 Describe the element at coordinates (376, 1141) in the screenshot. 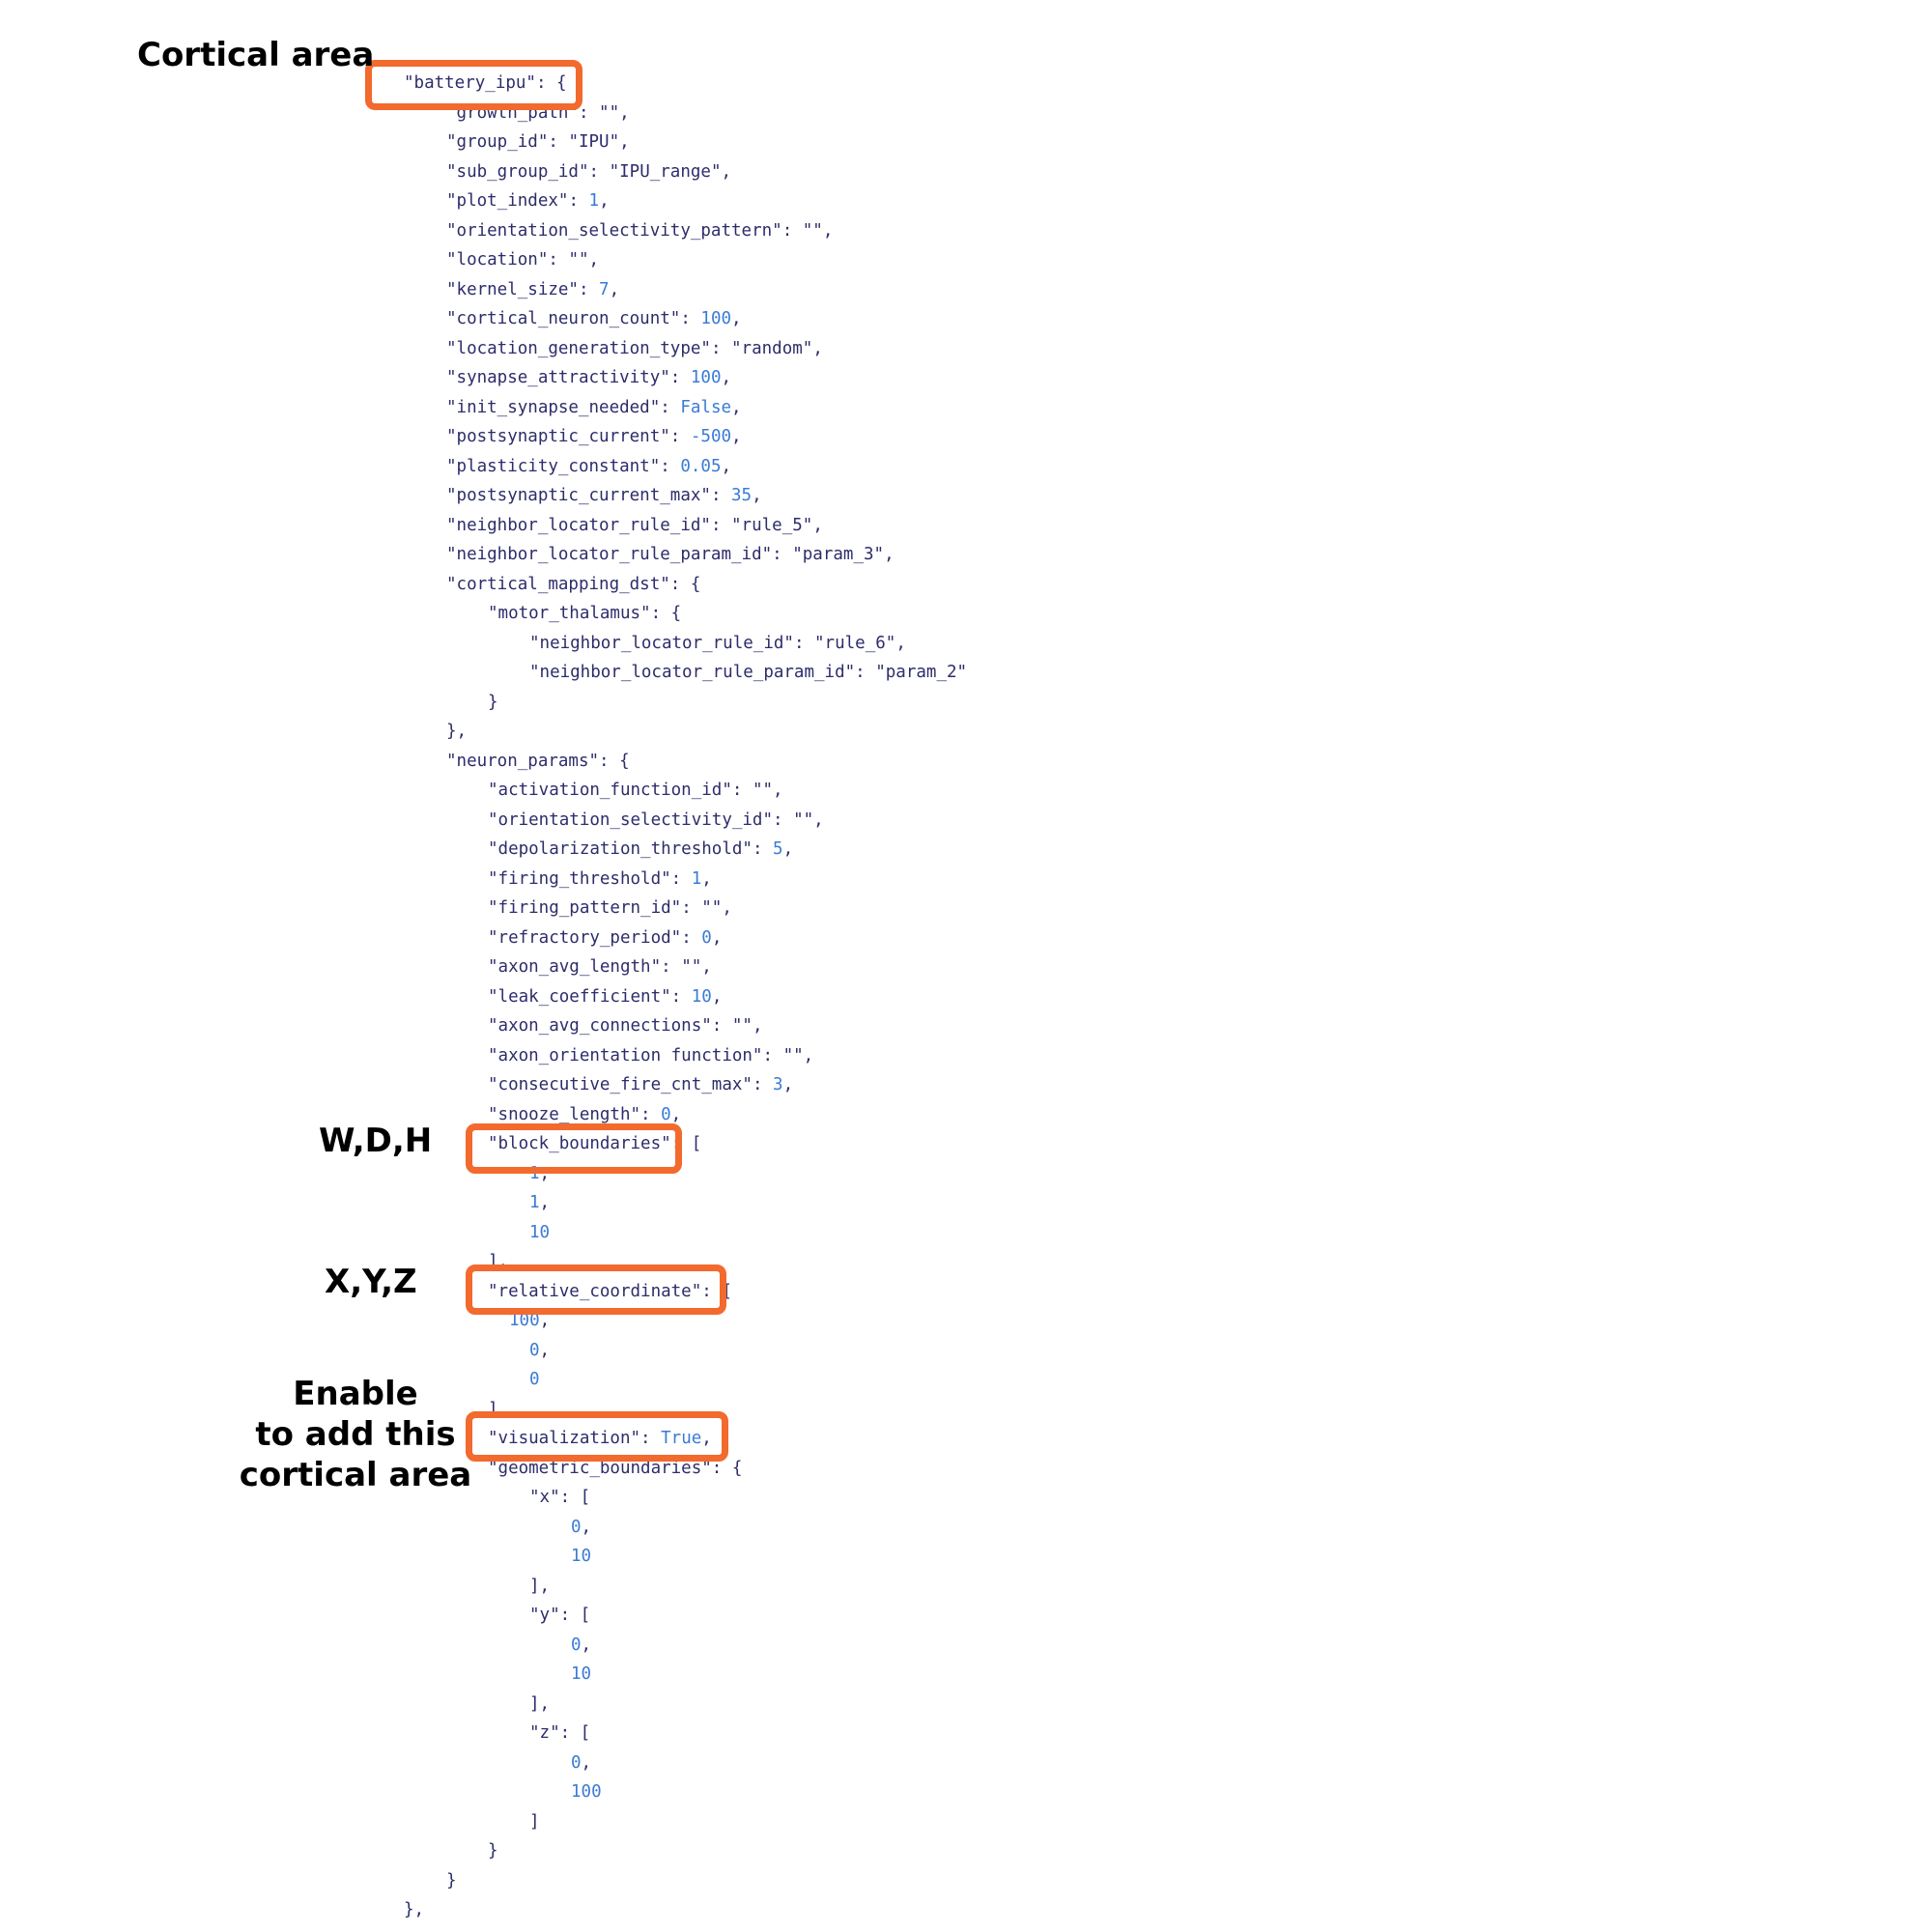

I see `annotation-wdh: W,D,H` at that location.